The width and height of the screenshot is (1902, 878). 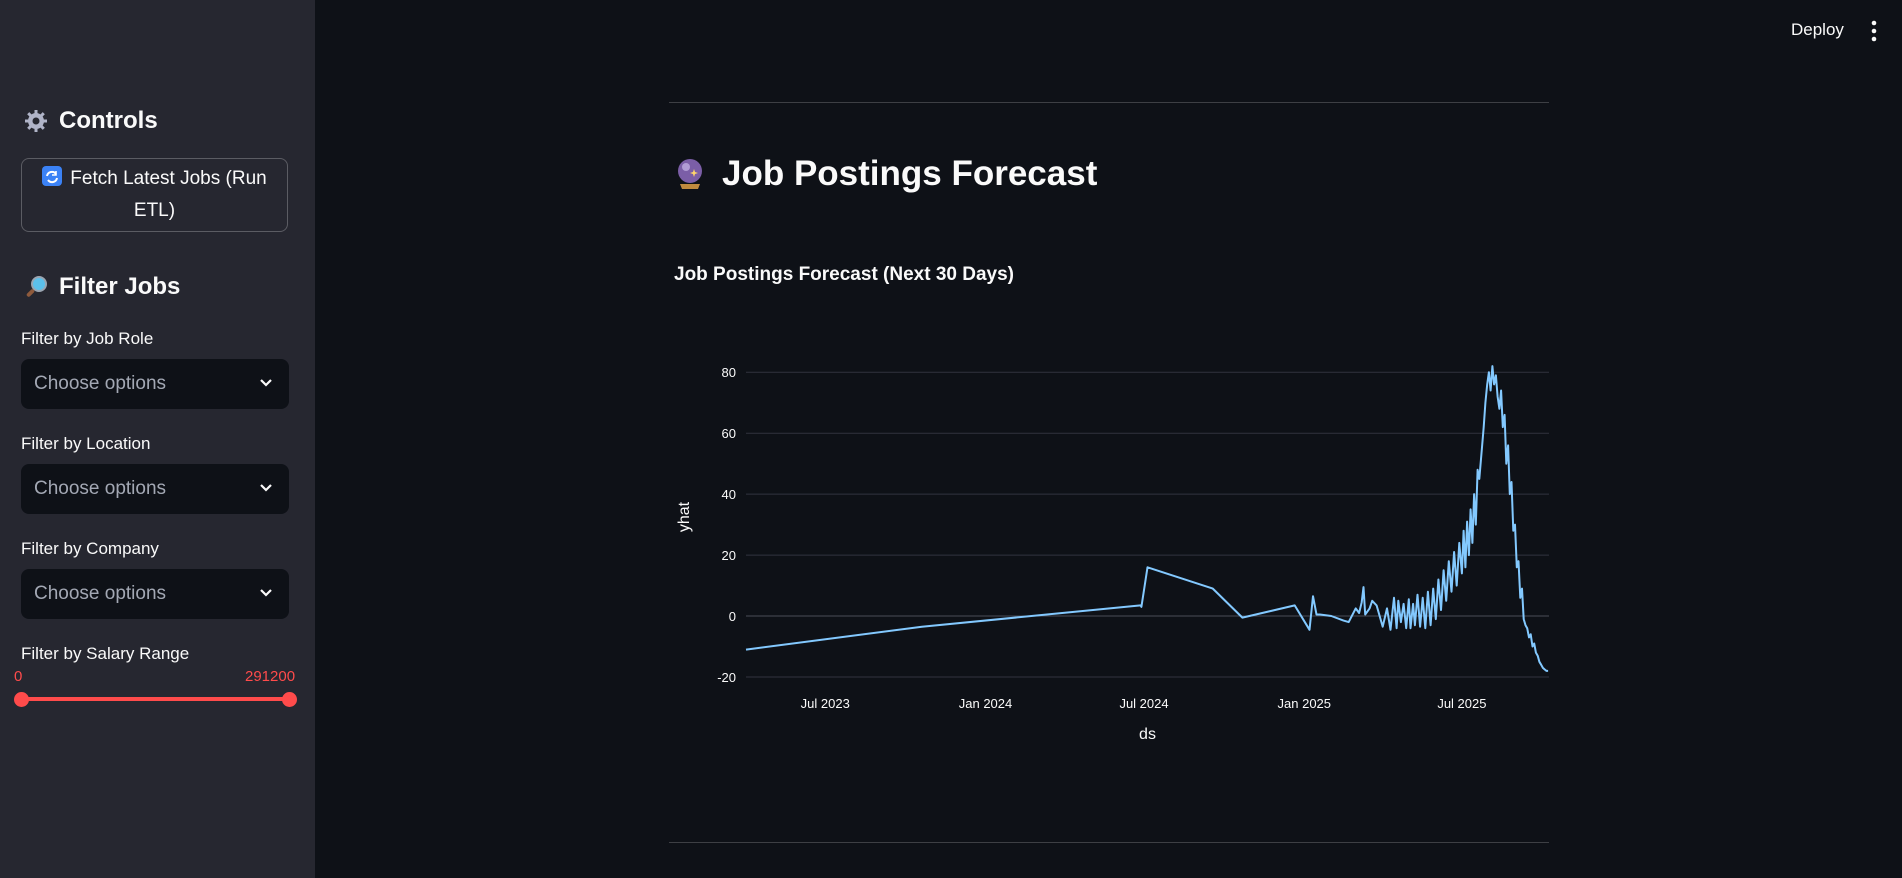 I want to click on crystal-ball-icon, so click(x=690, y=174).